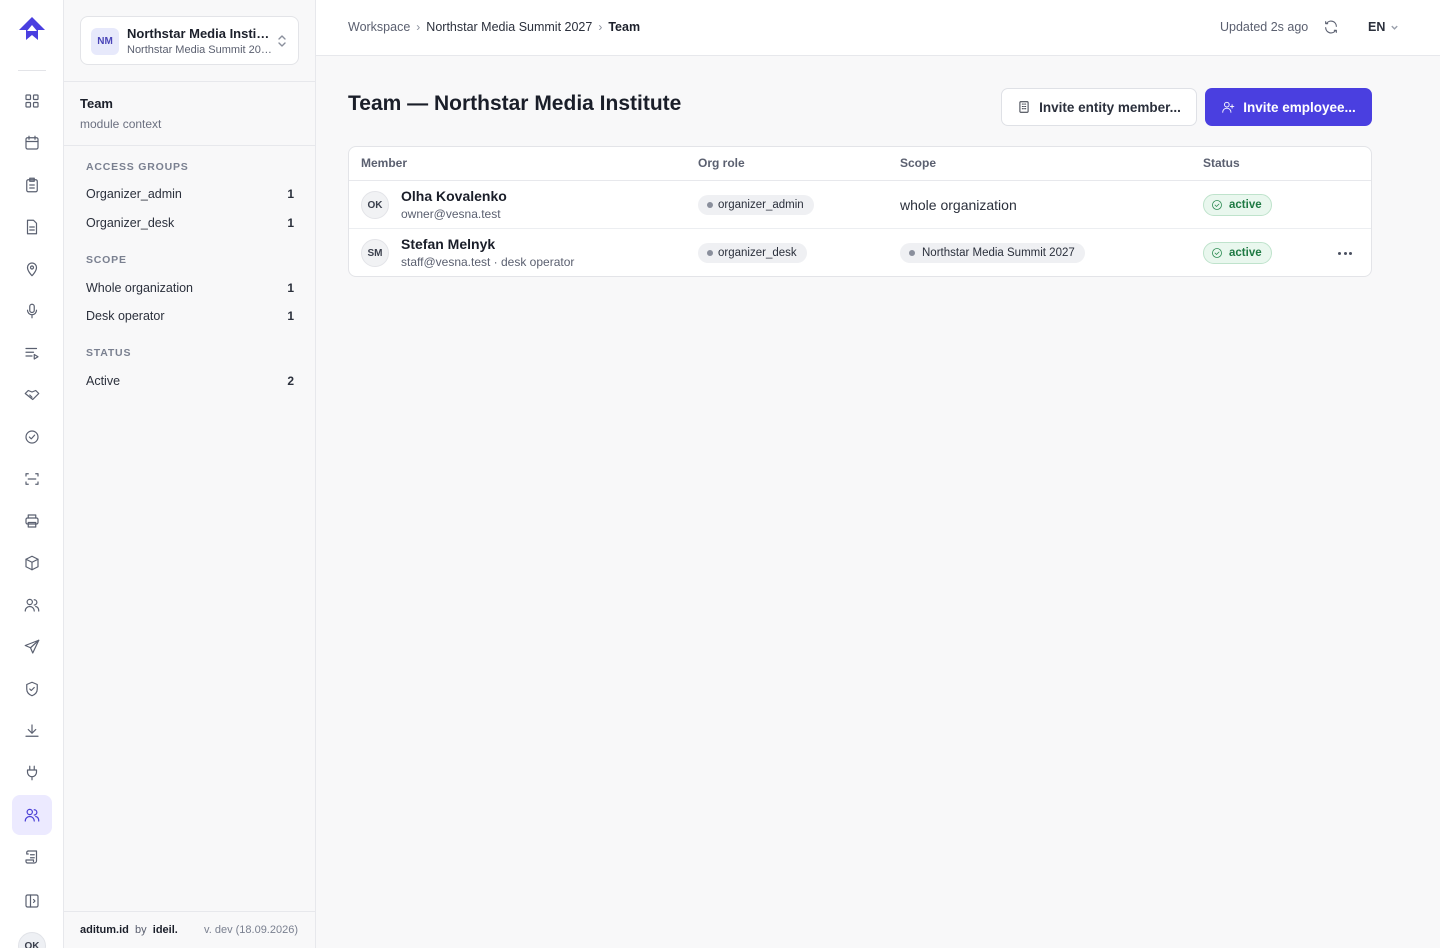 Image resolution: width=1440 pixels, height=948 pixels. What do you see at coordinates (130, 223) in the screenshot?
I see `filter-label: Organizer_desk` at bounding box center [130, 223].